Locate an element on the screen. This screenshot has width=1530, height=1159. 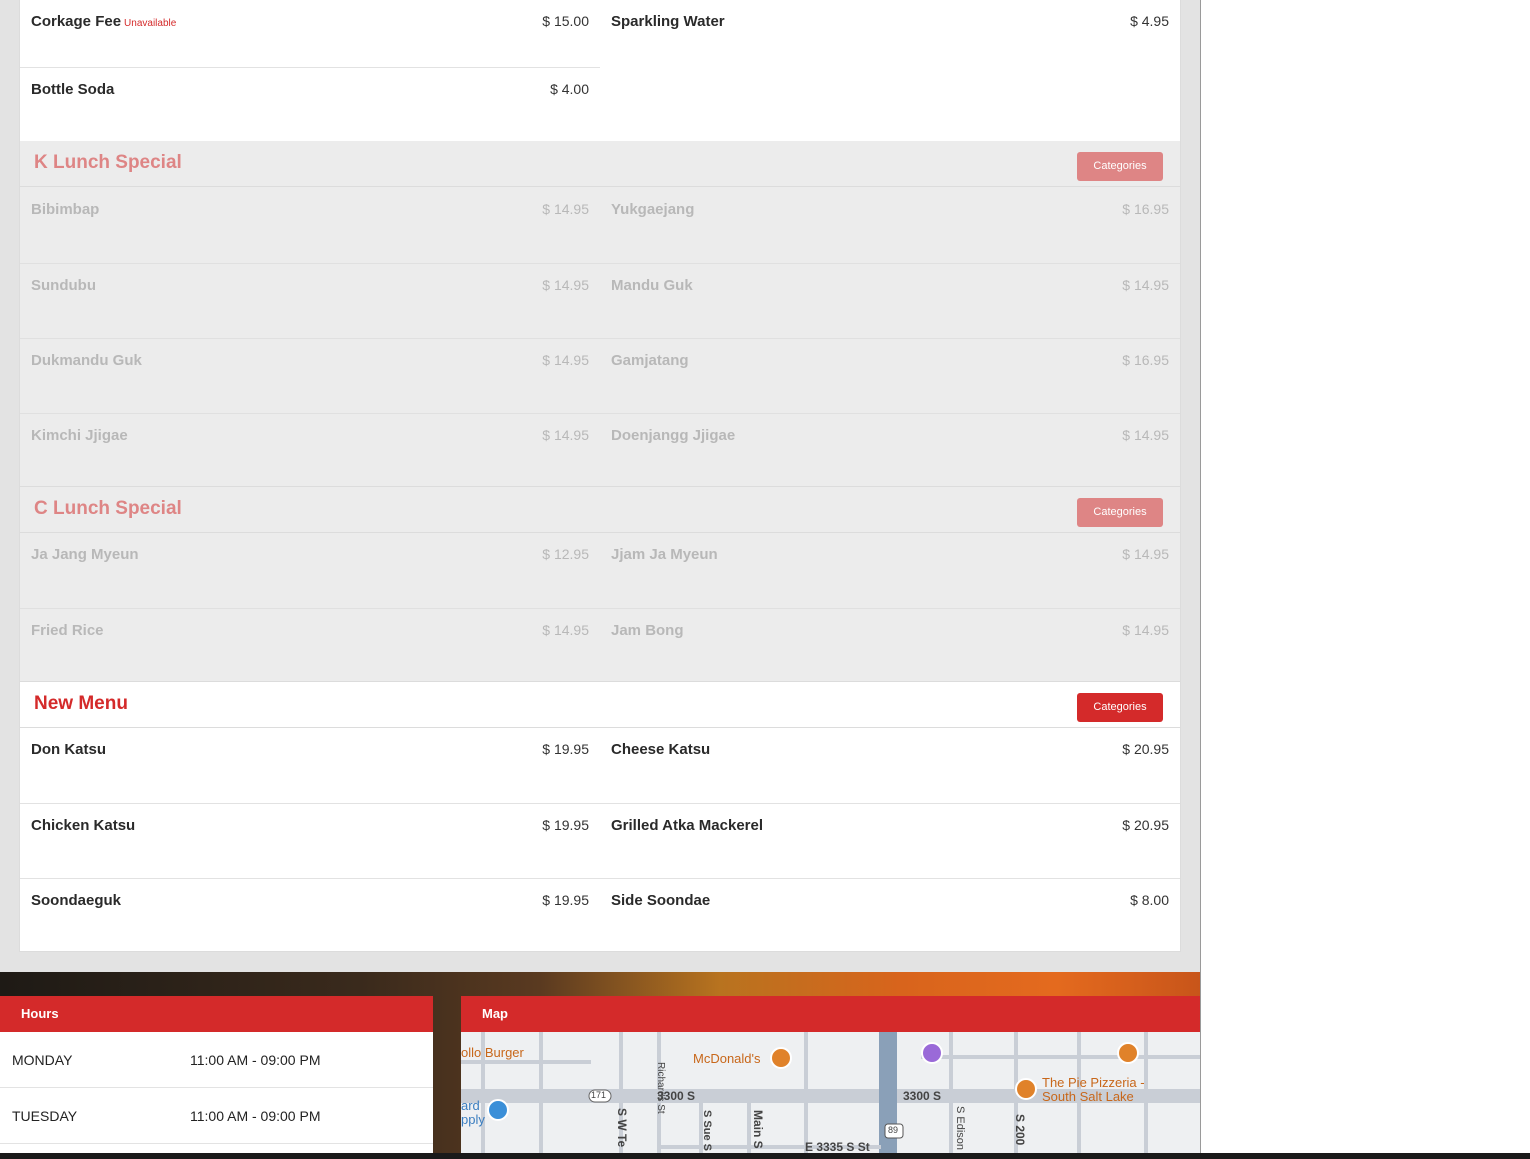
menu-item: Fried Rice $ 14.95 is located at coordinates (310, 646).